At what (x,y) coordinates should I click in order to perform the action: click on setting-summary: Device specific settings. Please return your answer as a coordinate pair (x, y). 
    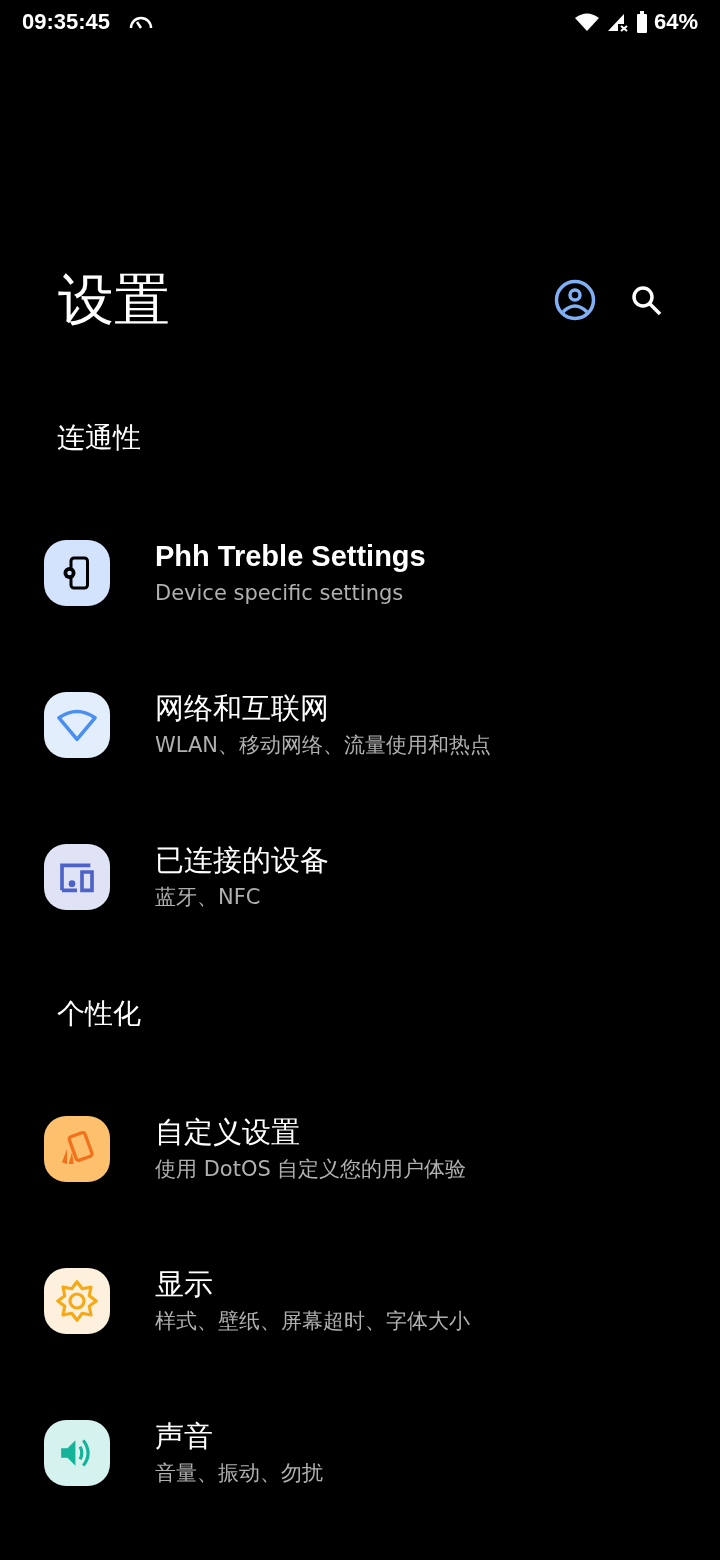
    Looking at the image, I should click on (280, 593).